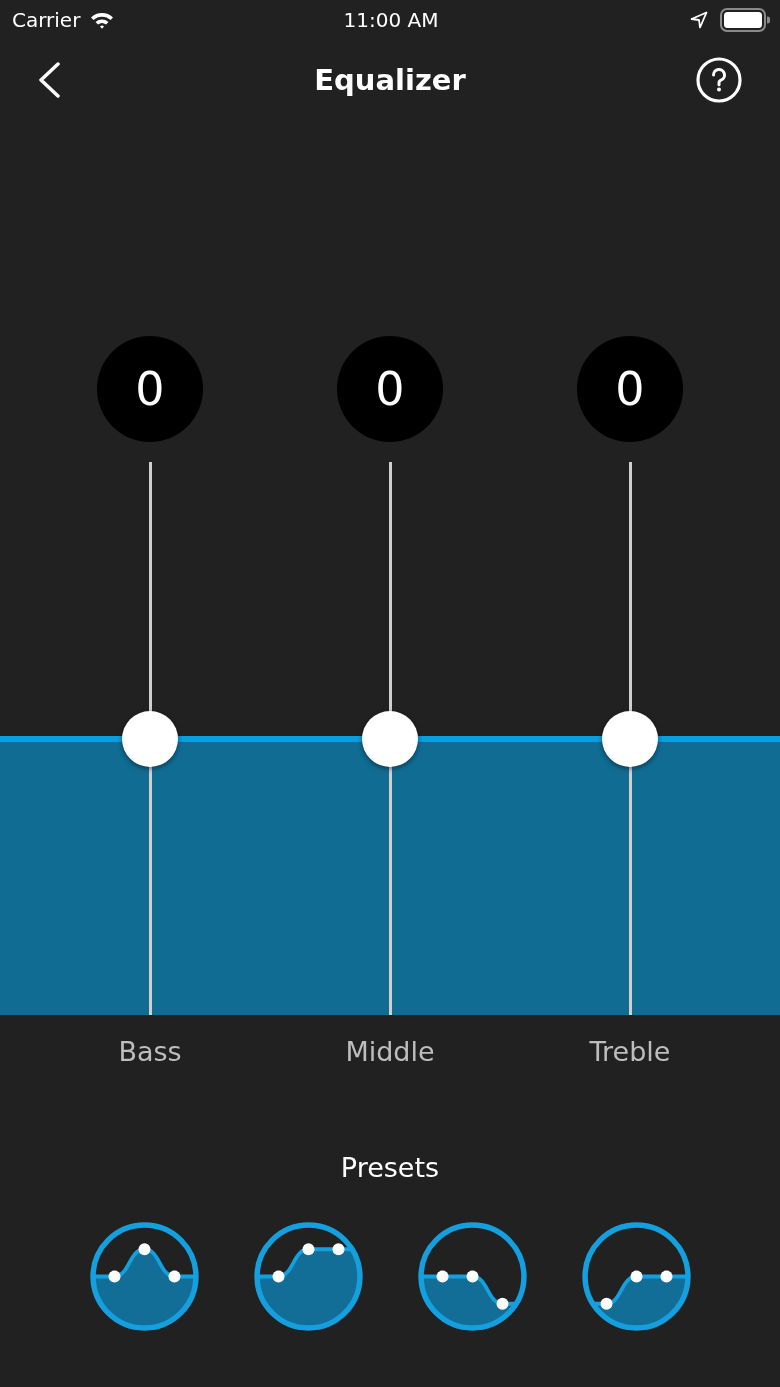  I want to click on screen-title: Equalizer, so click(390, 80).